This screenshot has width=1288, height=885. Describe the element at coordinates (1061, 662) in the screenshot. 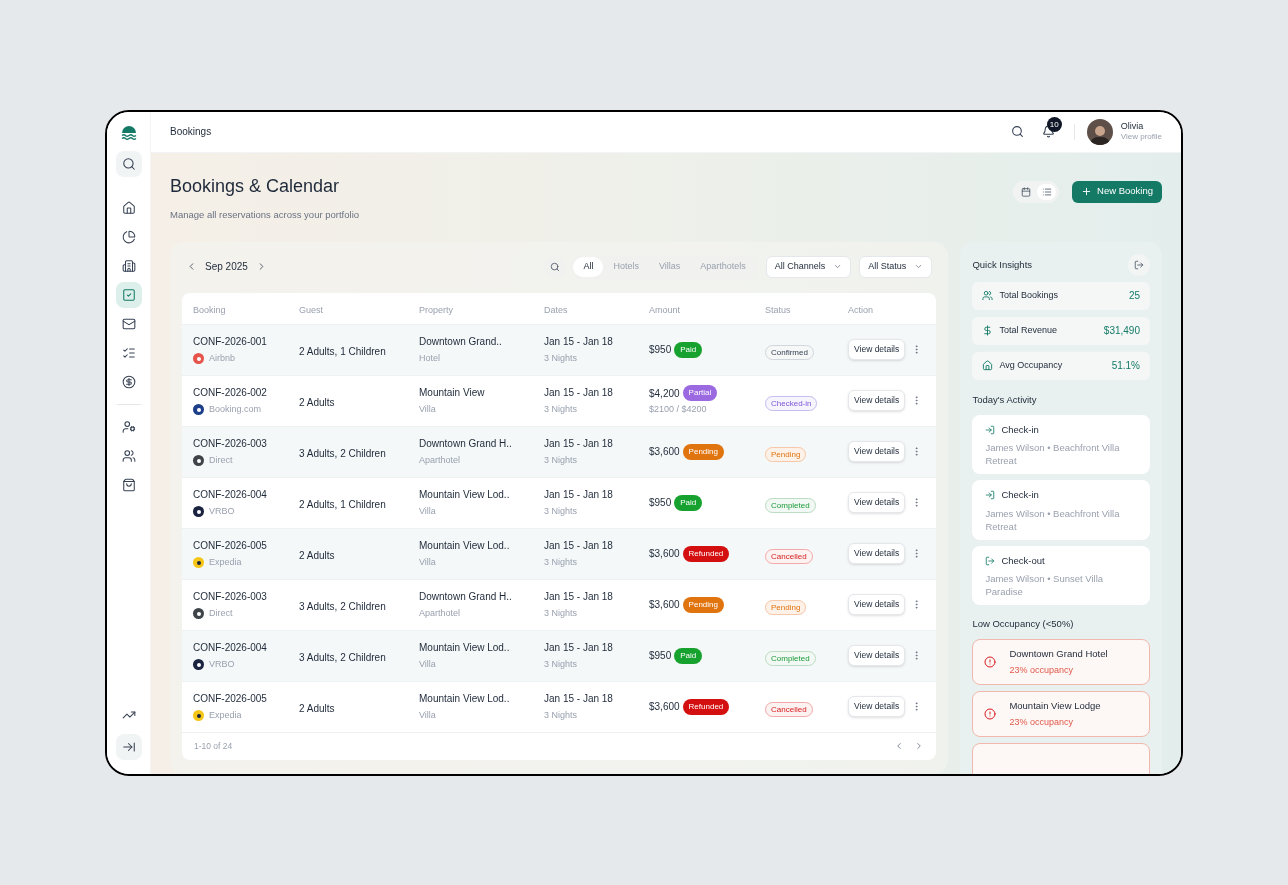

I see `low-occupancy-card: Downtown Grand Hotel 23% occupancy` at that location.